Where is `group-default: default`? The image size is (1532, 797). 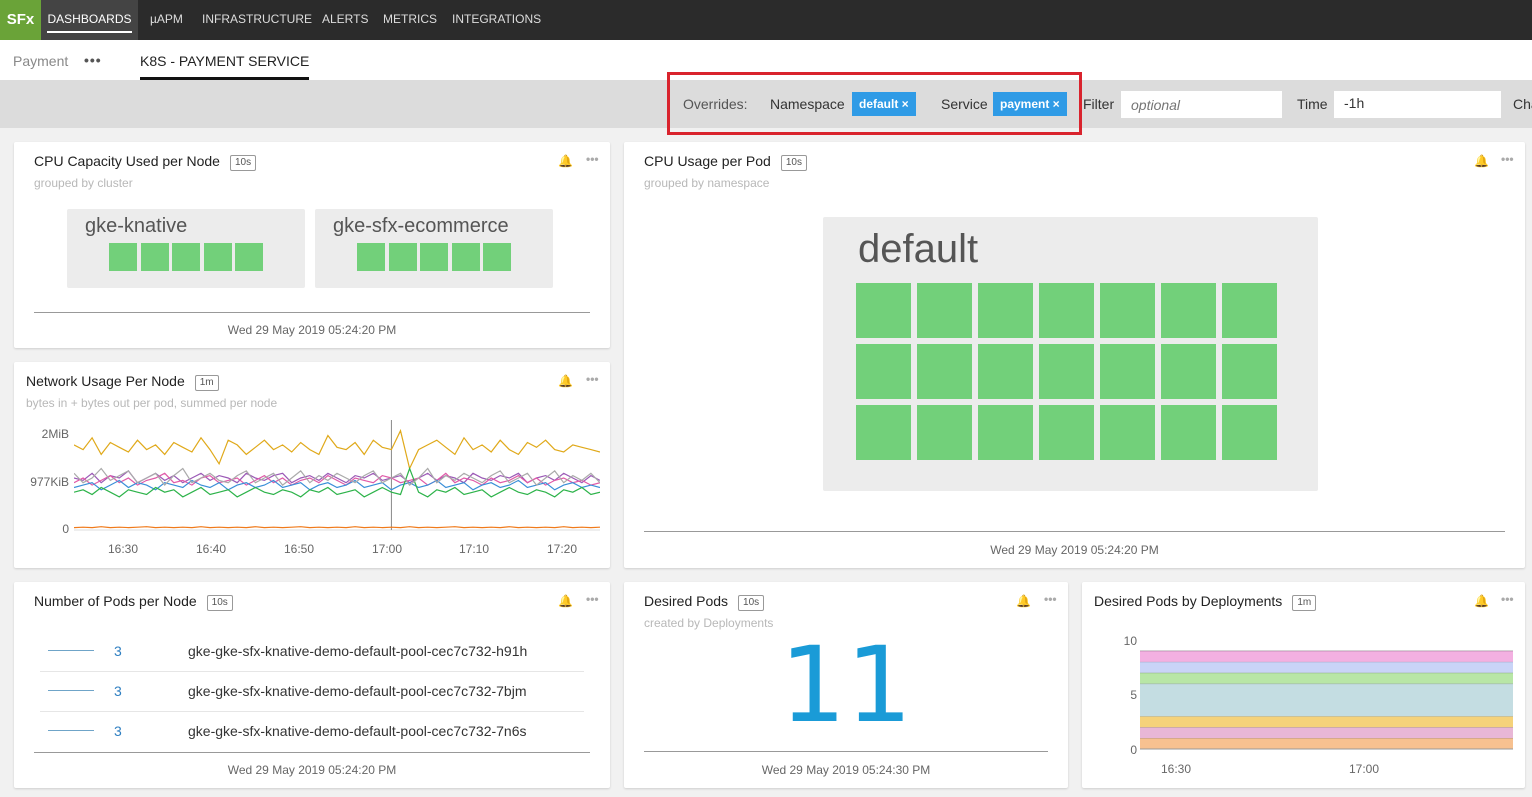
group-default: default is located at coordinates (1070, 354).